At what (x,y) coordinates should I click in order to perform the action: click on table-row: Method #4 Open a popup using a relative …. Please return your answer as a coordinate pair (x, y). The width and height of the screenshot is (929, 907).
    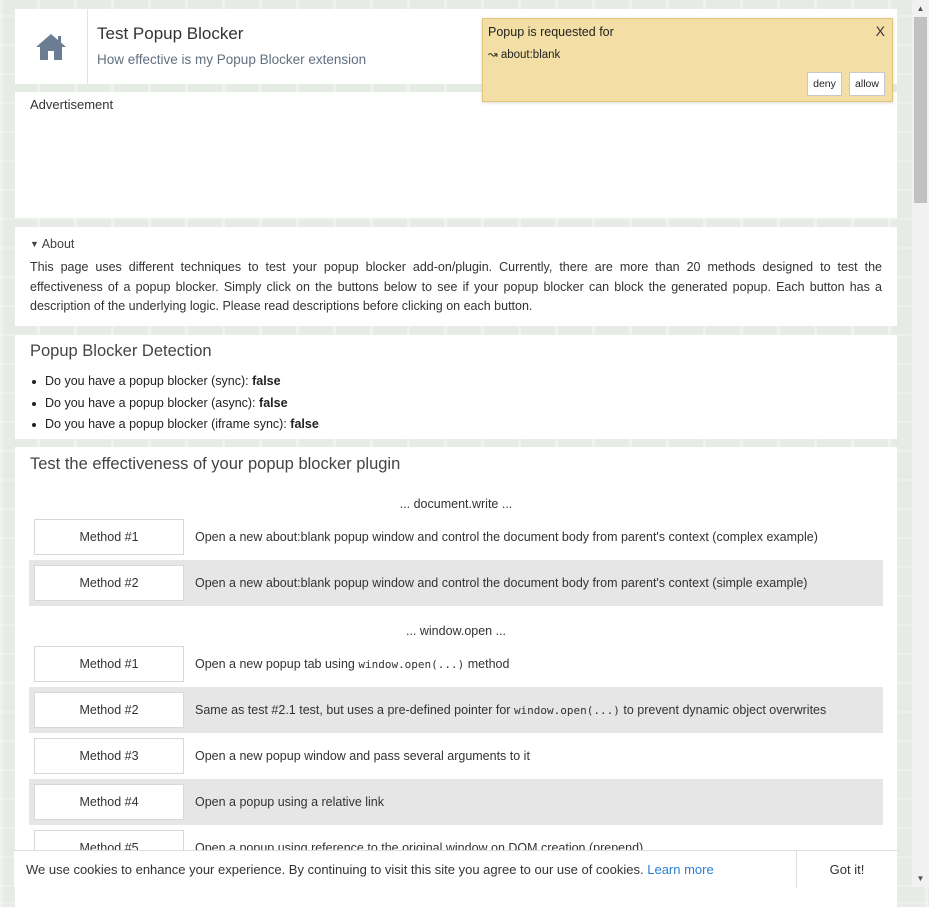
    Looking at the image, I should click on (456, 802).